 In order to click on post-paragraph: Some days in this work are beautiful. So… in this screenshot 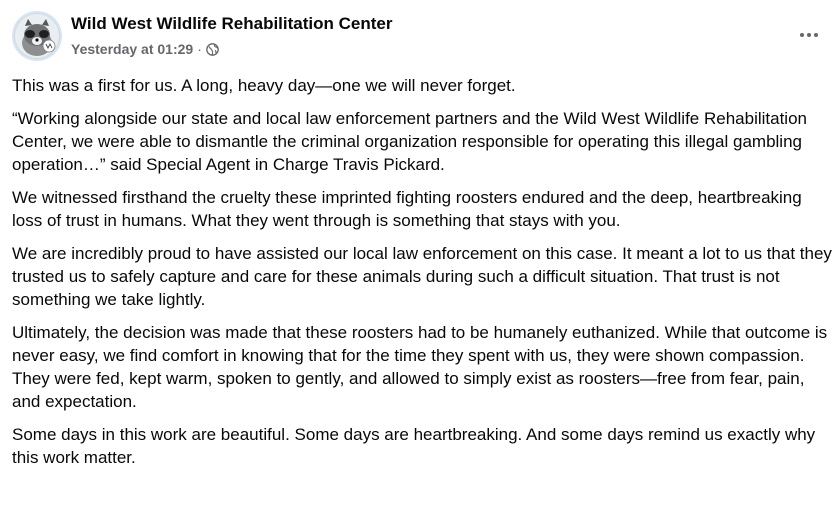, I will do `click(414, 446)`.